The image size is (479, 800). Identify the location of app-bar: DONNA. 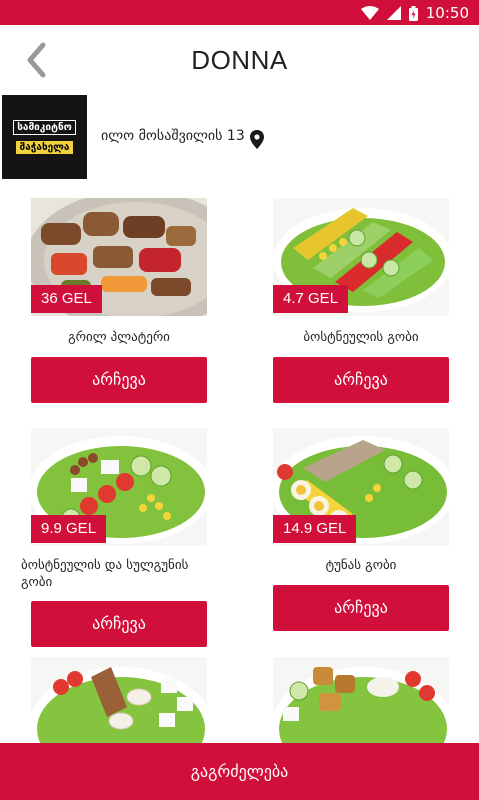
(239, 60).